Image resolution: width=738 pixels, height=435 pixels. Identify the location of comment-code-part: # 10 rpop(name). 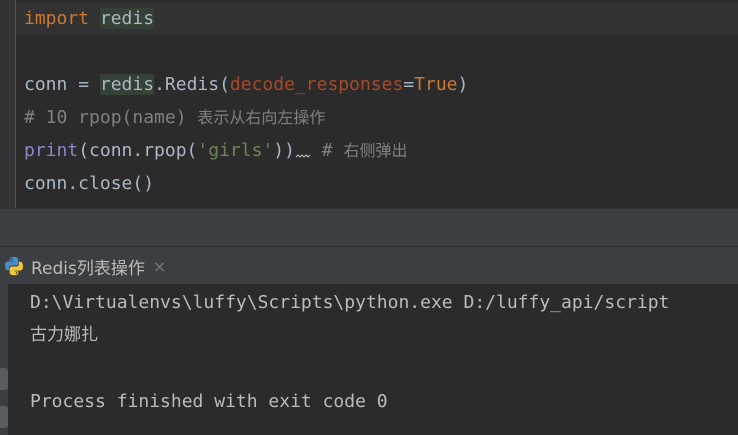
(111, 117).